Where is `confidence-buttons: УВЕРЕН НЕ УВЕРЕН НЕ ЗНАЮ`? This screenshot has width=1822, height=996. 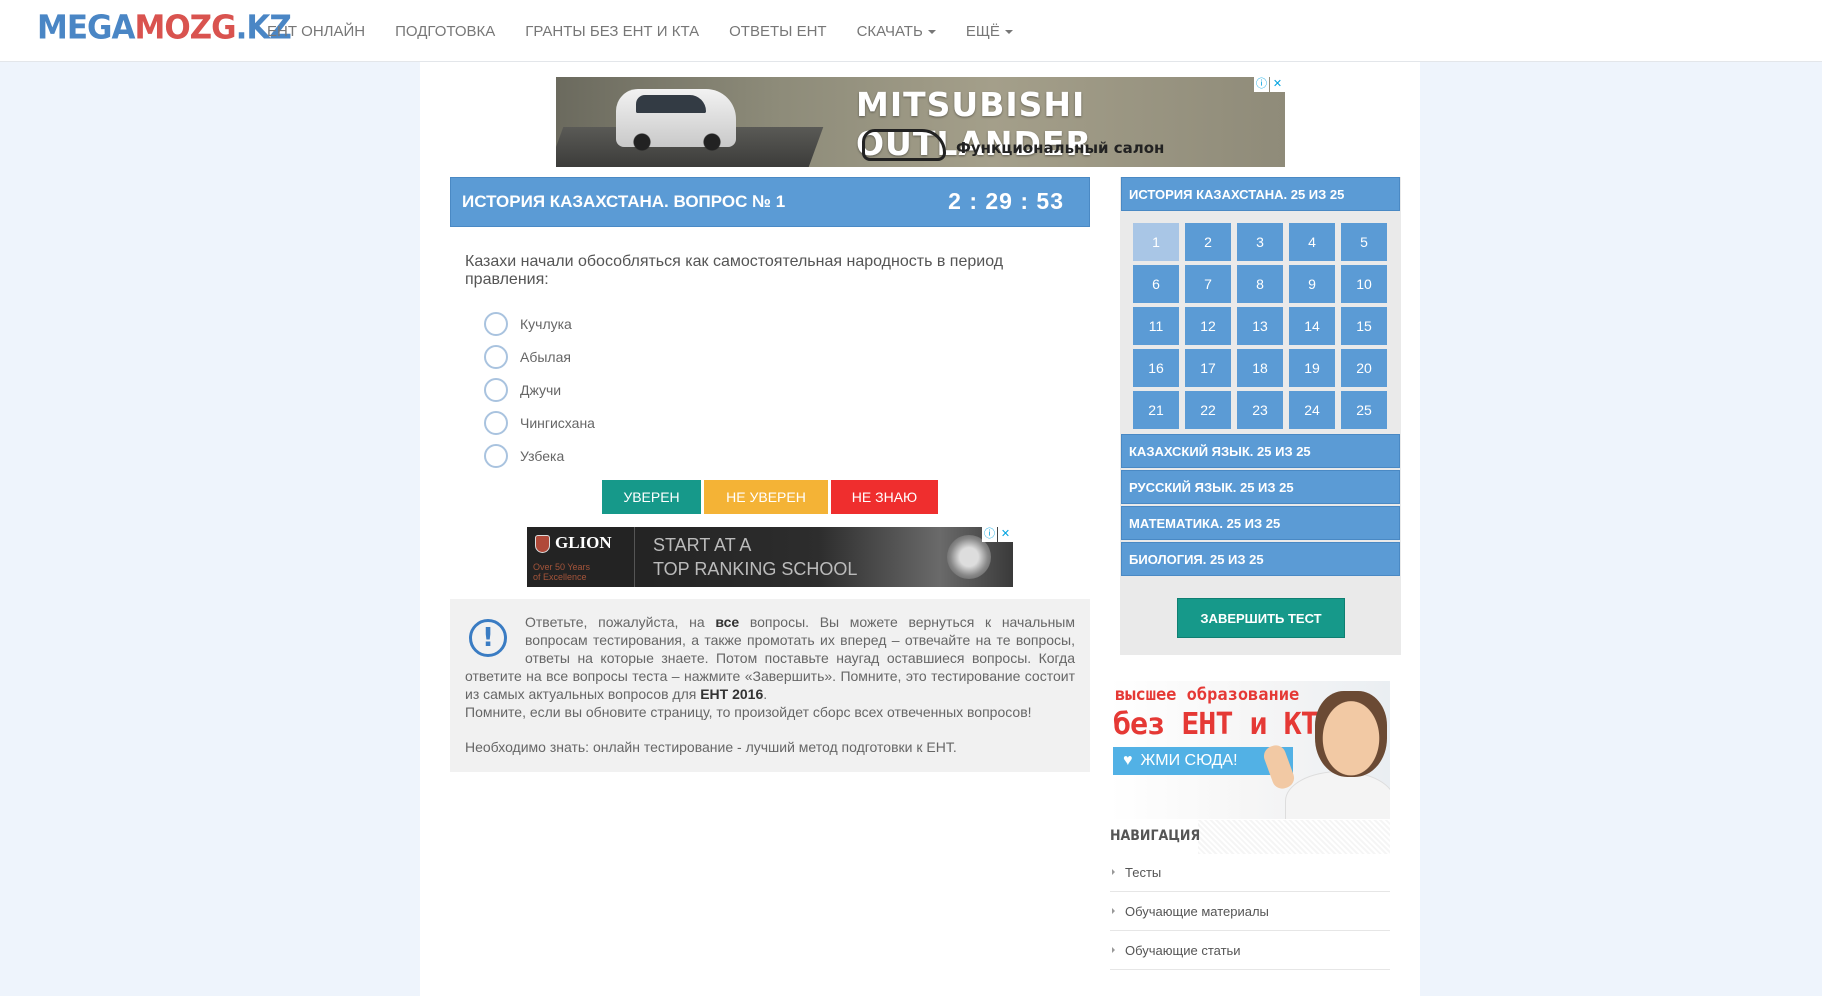 confidence-buttons: УВЕРЕН НЕ УВЕРЕН НЕ ЗНАЮ is located at coordinates (771, 497).